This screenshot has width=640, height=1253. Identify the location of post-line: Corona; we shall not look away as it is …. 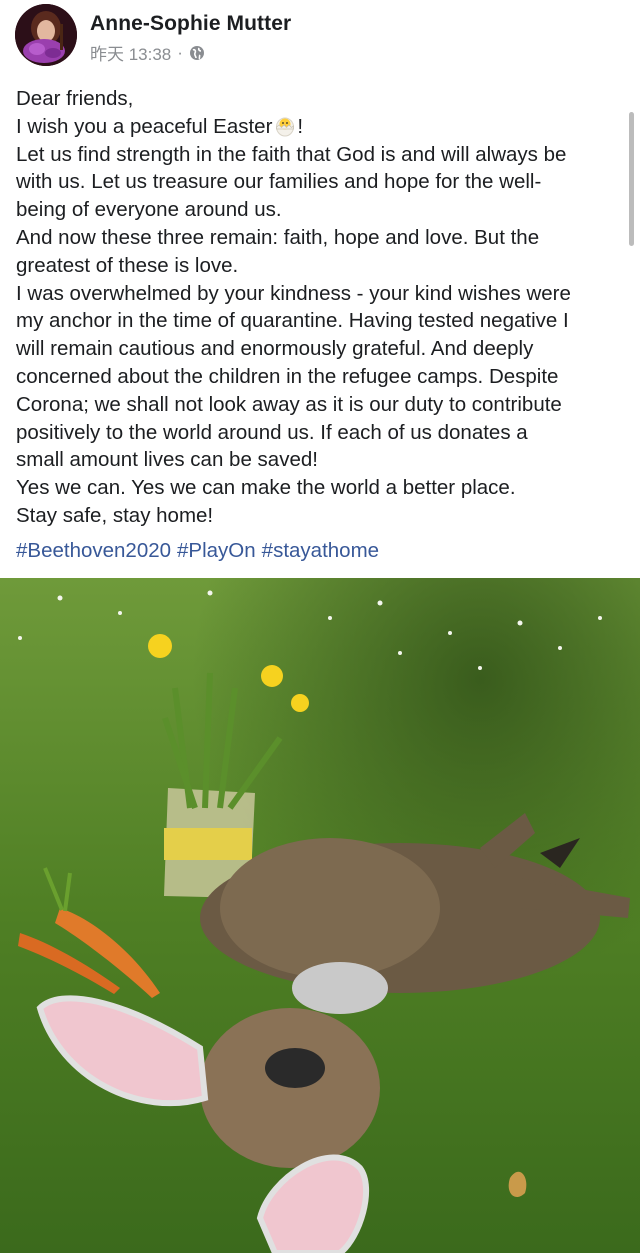
(289, 404).